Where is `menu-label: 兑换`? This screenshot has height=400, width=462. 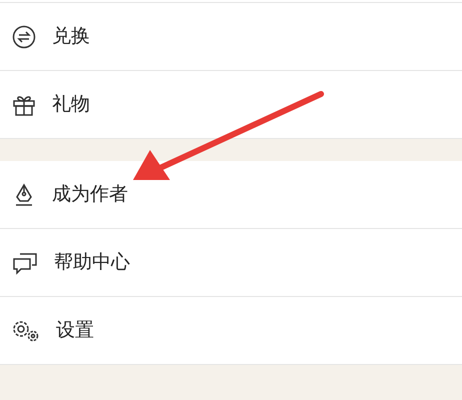
menu-label: 兑换 is located at coordinates (71, 37).